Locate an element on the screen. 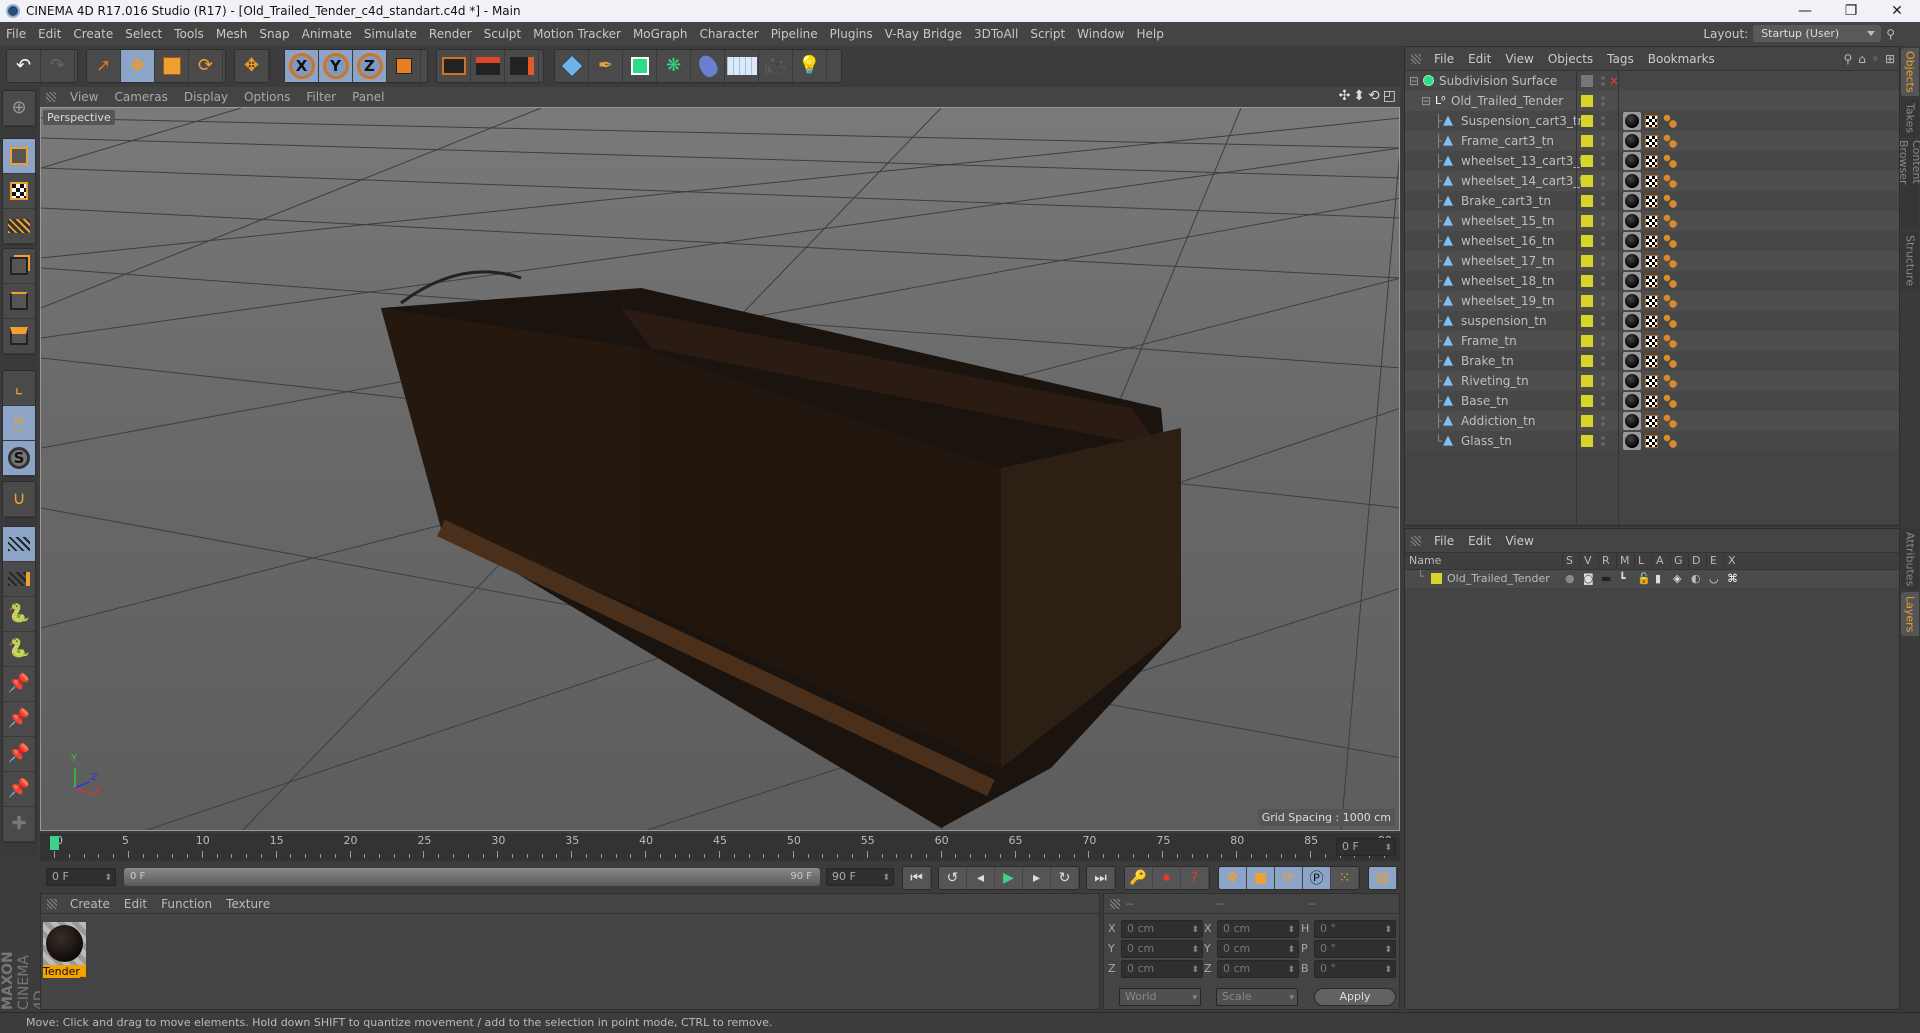 The width and height of the screenshot is (1920, 1033). tweak-mode-button: 🖱 is located at coordinates (19, 423).